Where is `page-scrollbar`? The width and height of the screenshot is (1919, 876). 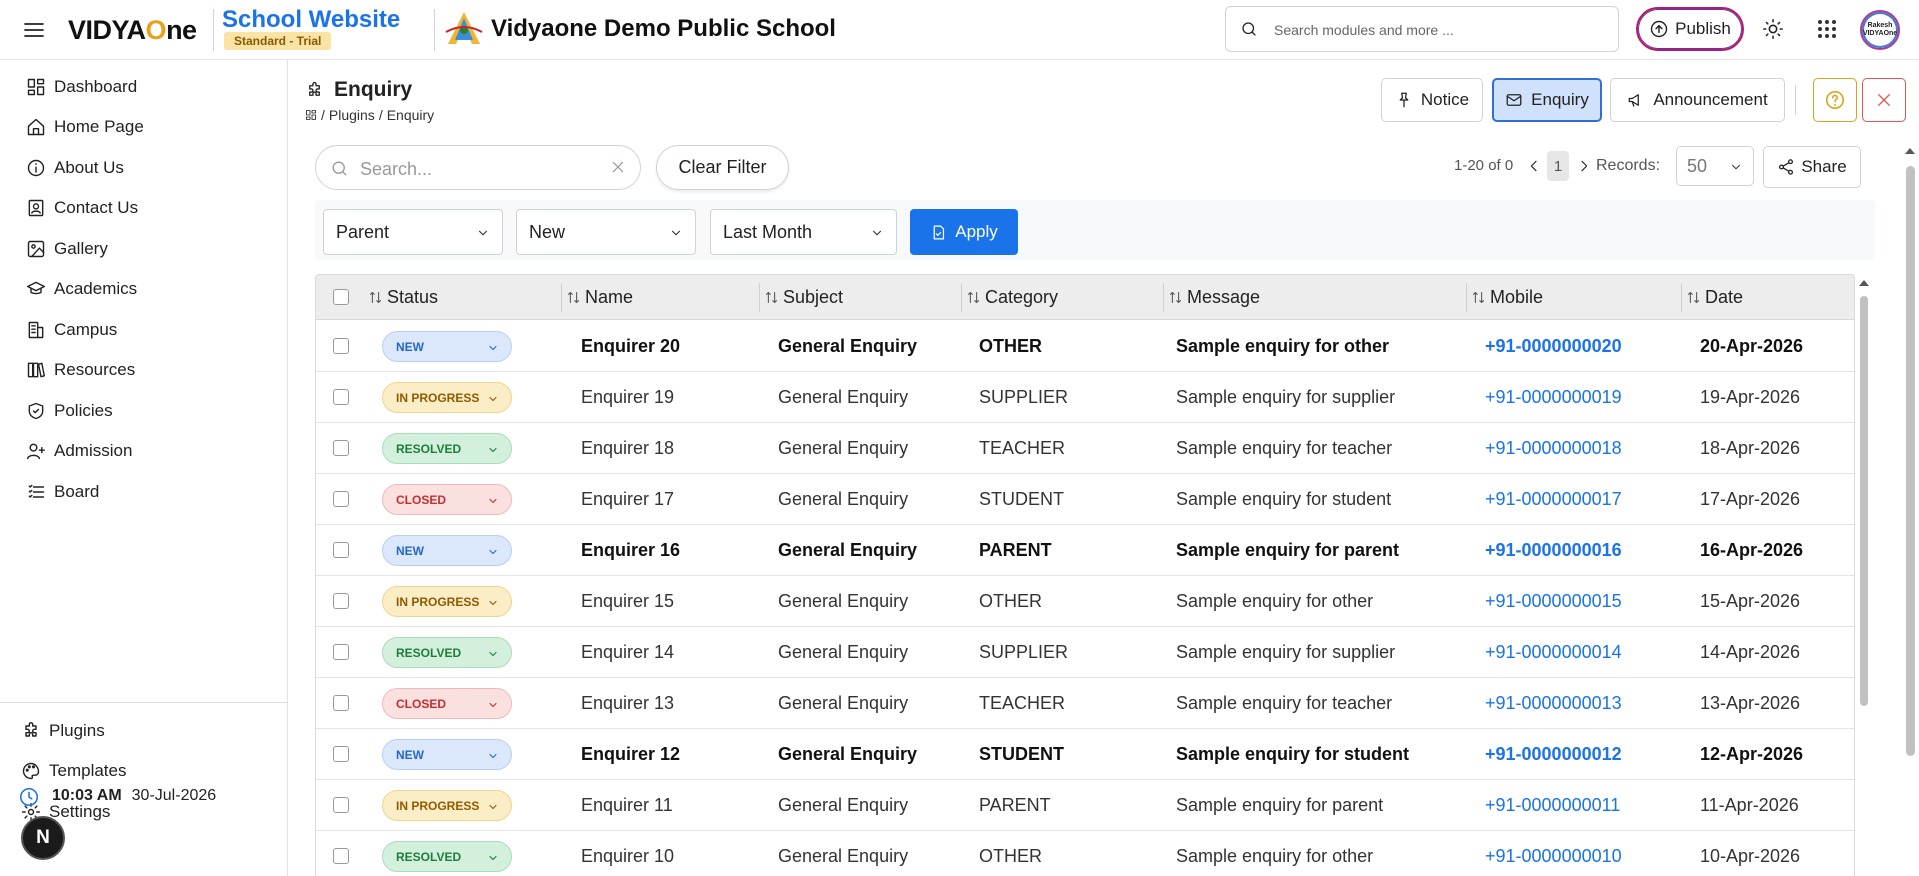 page-scrollbar is located at coordinates (1910, 508).